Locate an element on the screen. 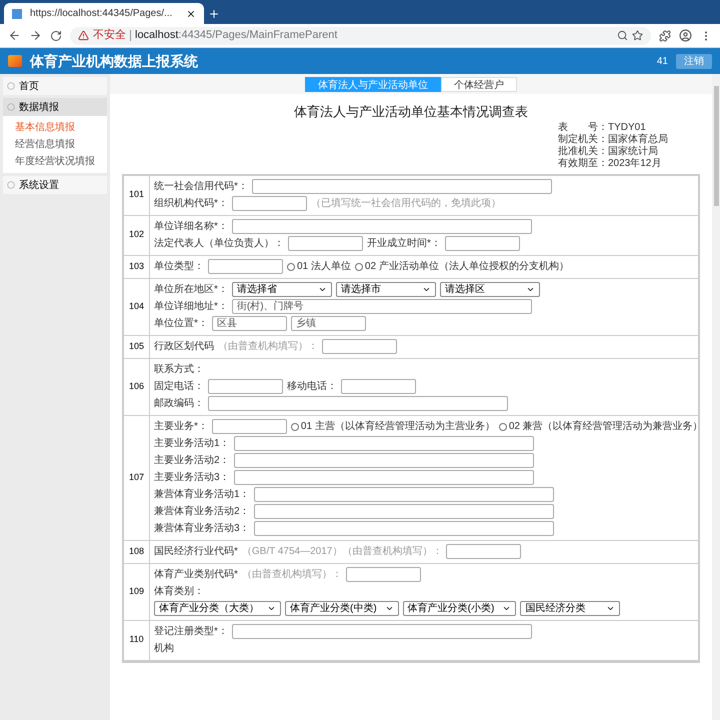 This screenshot has height=720, width=720. sidebar-group: 系统设置 is located at coordinates (55, 185).